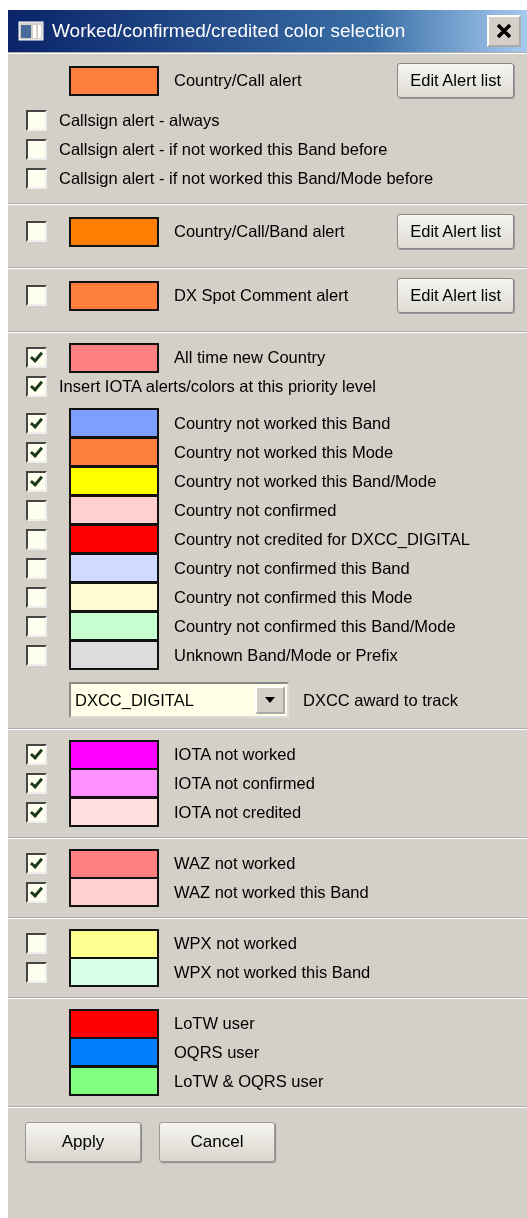 This screenshot has height=1218, width=527. Describe the element at coordinates (293, 598) in the screenshot. I see `color-label: Country not confirmed this Mode` at that location.